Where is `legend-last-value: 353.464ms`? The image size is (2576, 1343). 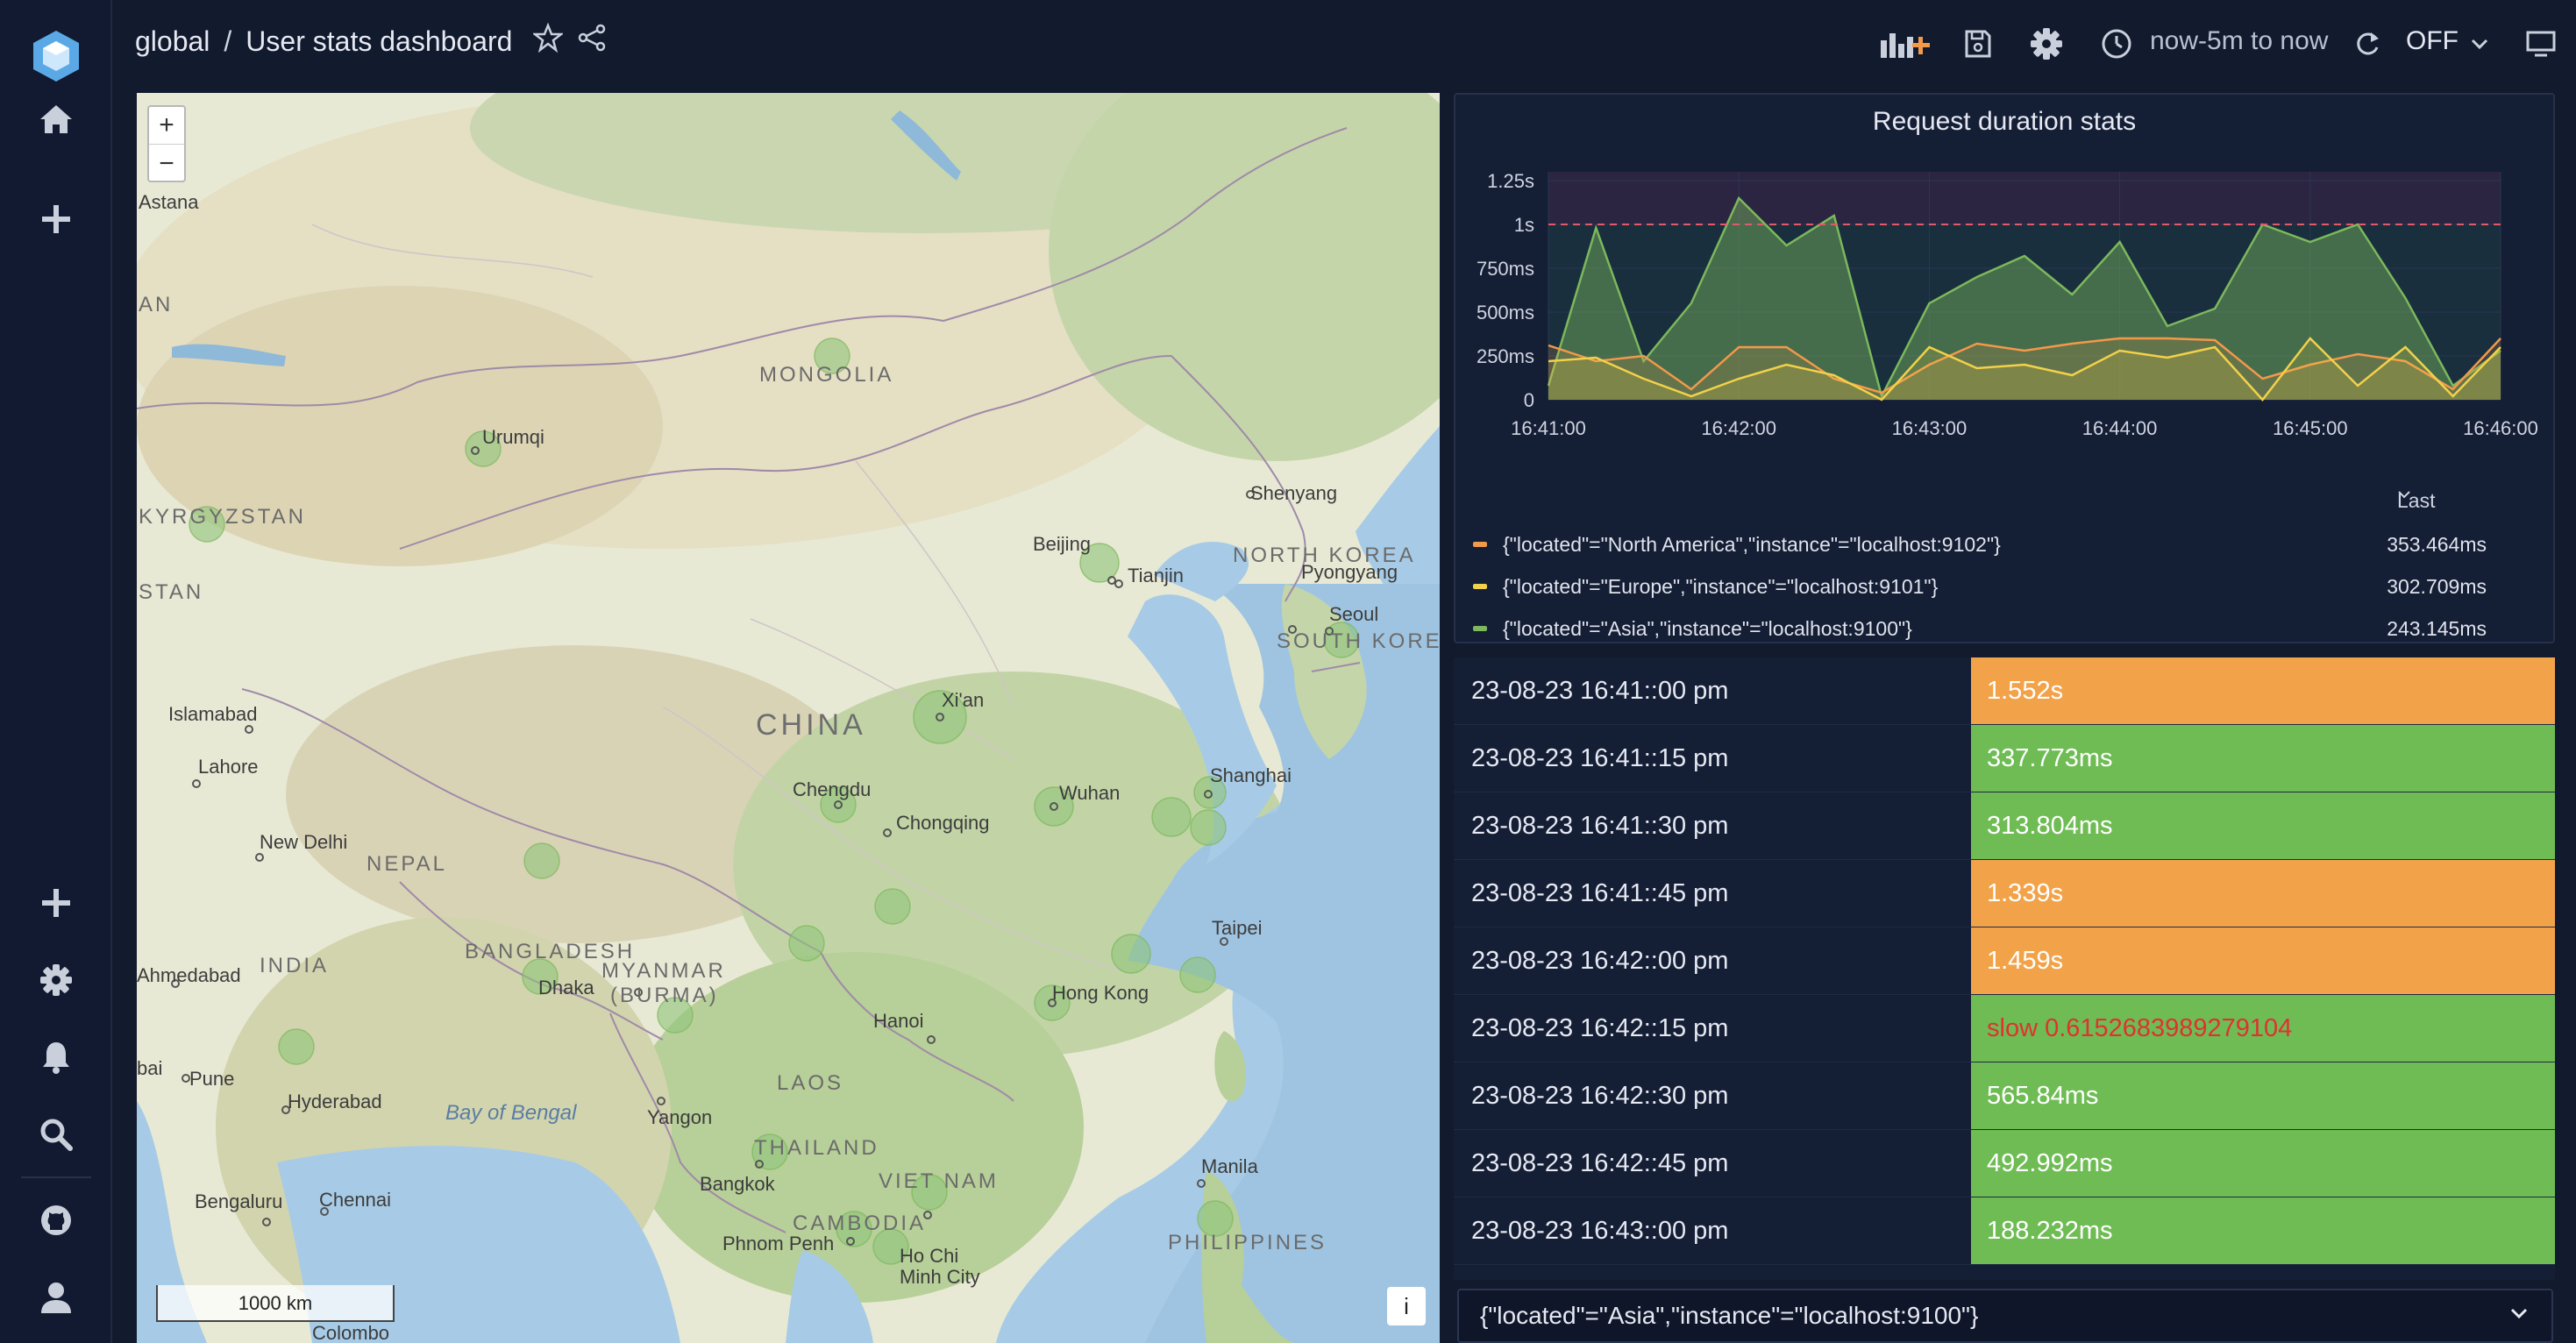
legend-last-value: 353.464ms is located at coordinates (2437, 545).